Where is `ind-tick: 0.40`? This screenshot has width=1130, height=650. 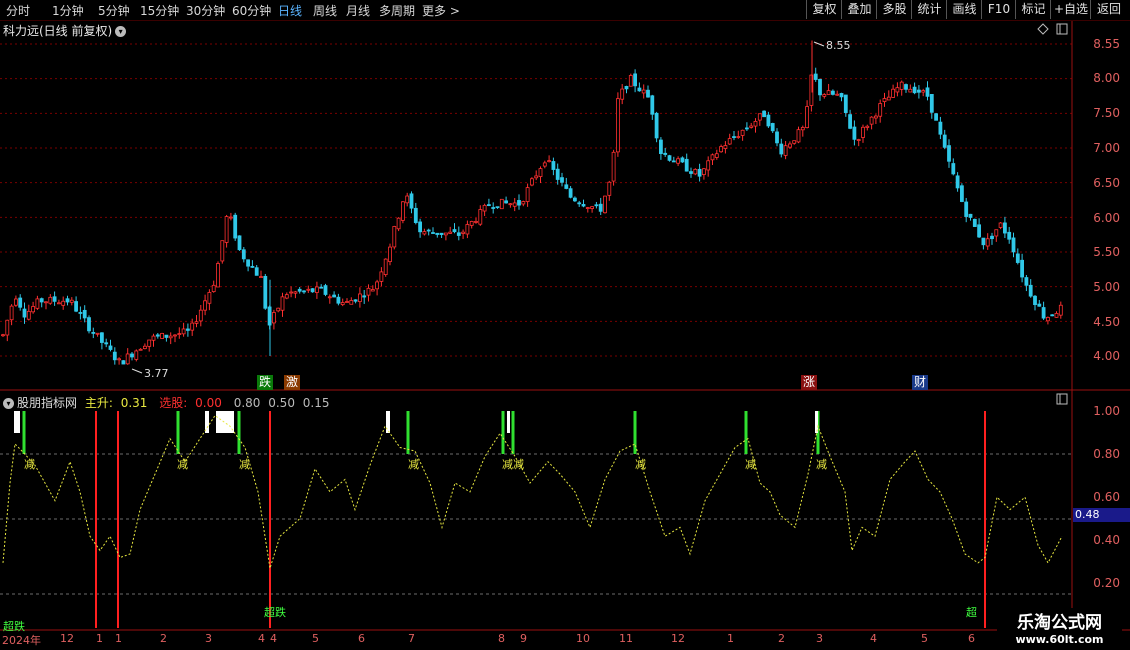
ind-tick: 0.40 is located at coordinates (1106, 540).